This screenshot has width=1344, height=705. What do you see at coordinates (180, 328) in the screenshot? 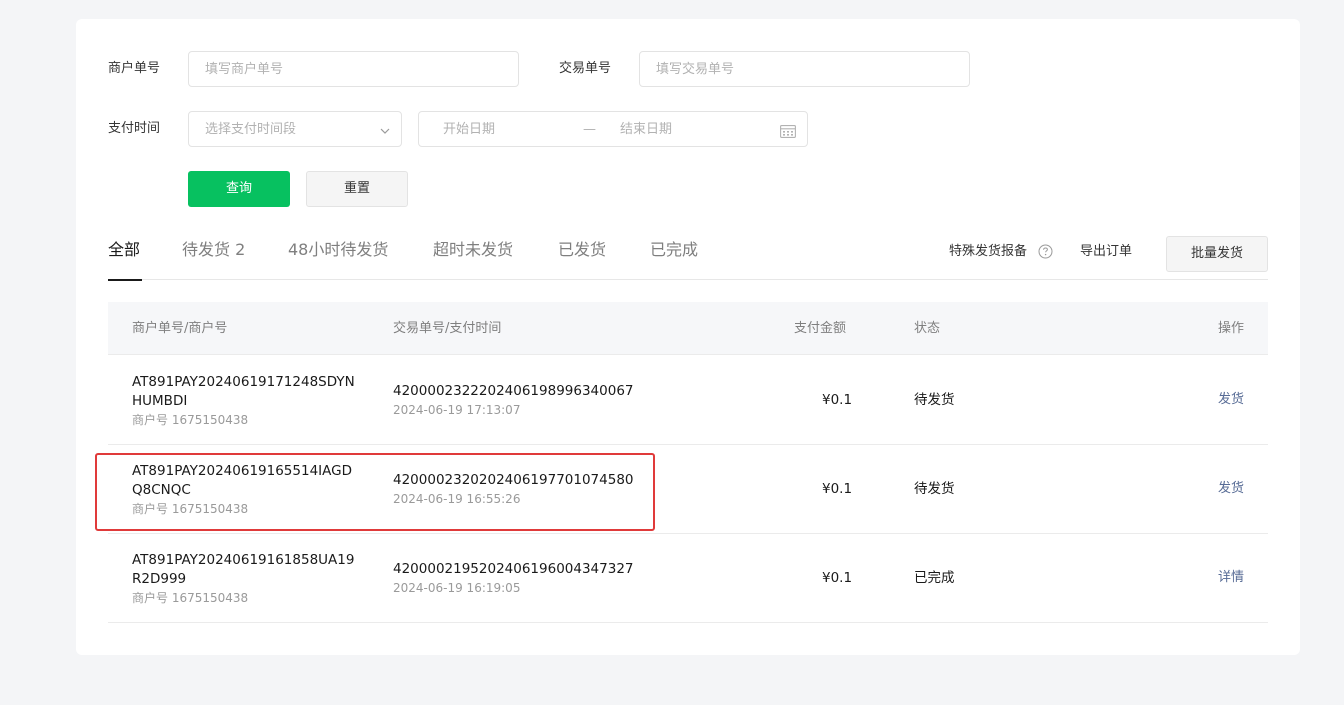
I see `header-merchant: 商户单号/商户号` at bounding box center [180, 328].